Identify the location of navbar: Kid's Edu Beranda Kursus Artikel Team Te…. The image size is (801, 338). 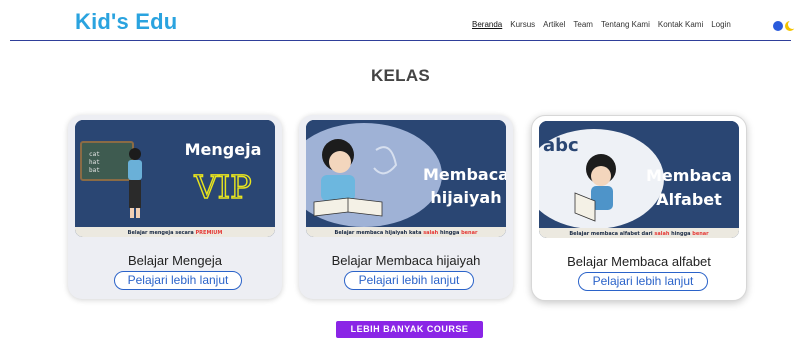
(400, 20).